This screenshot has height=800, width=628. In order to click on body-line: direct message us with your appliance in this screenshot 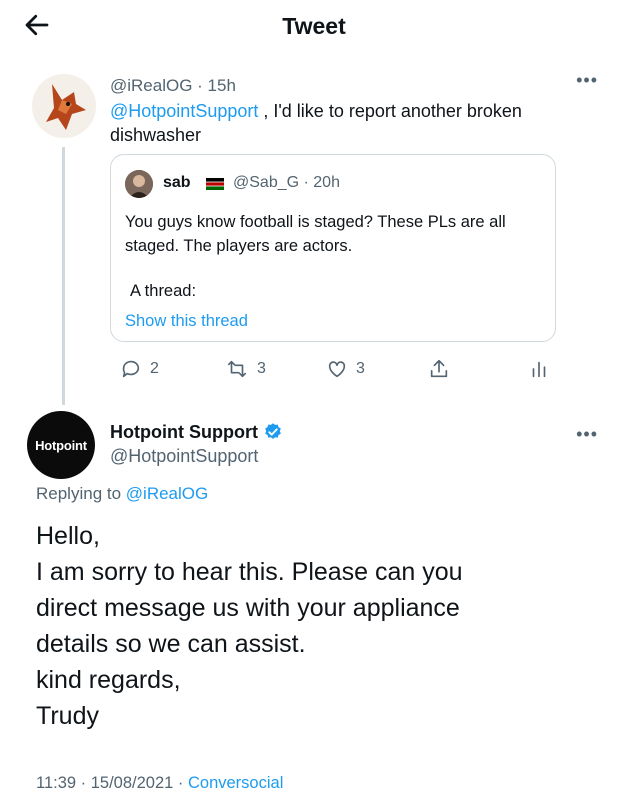, I will do `click(248, 608)`.